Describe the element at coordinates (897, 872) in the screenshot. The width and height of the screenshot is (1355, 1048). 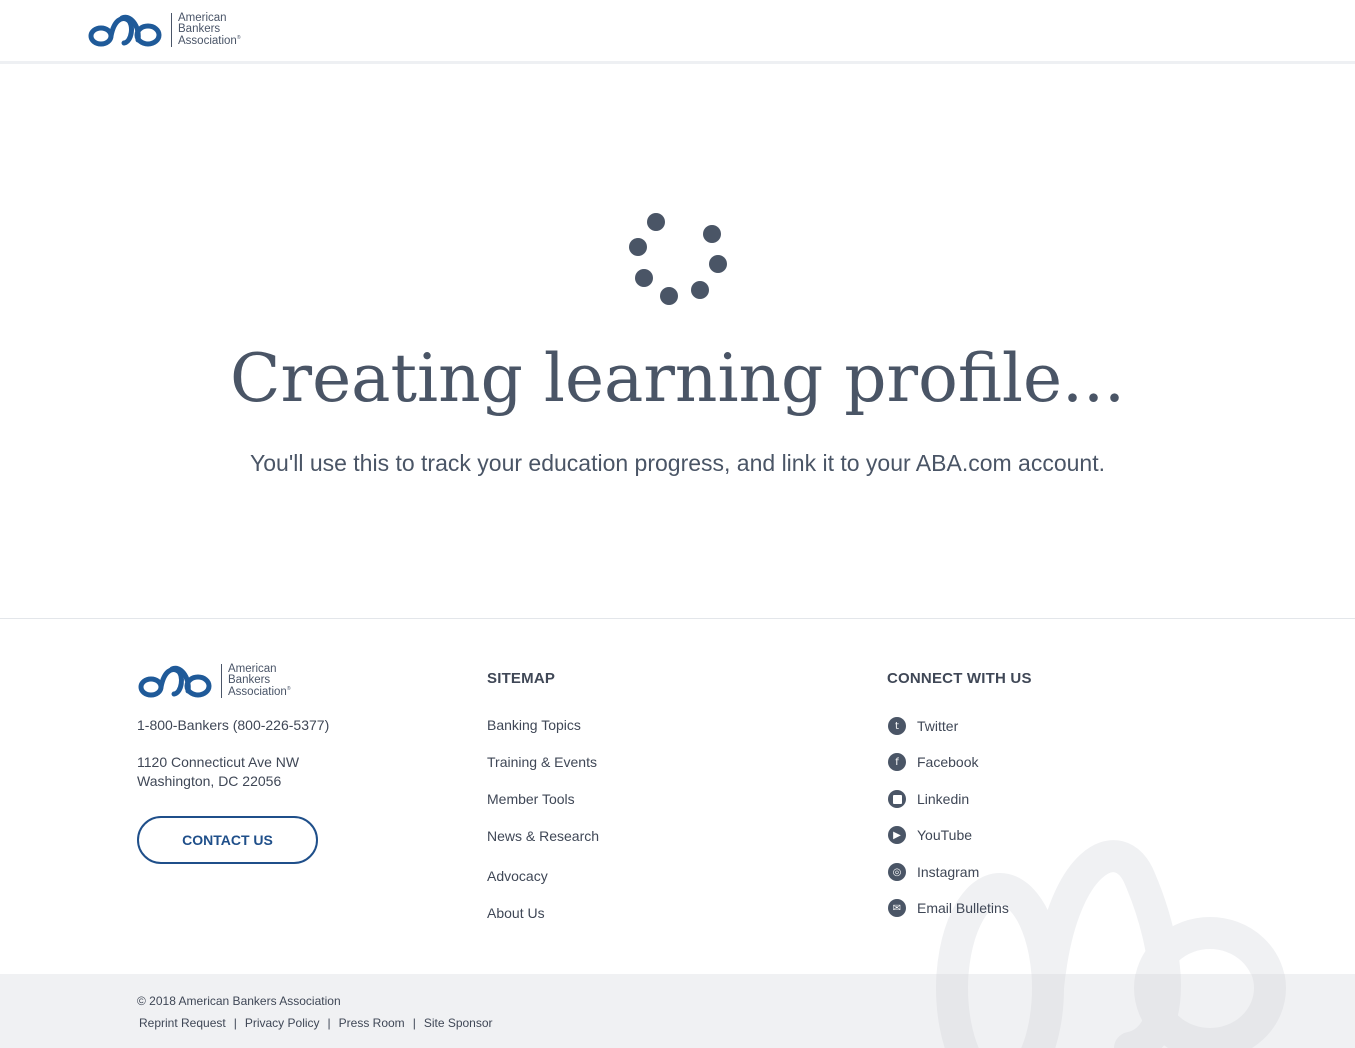
I see `instagram-icon: ◎` at that location.